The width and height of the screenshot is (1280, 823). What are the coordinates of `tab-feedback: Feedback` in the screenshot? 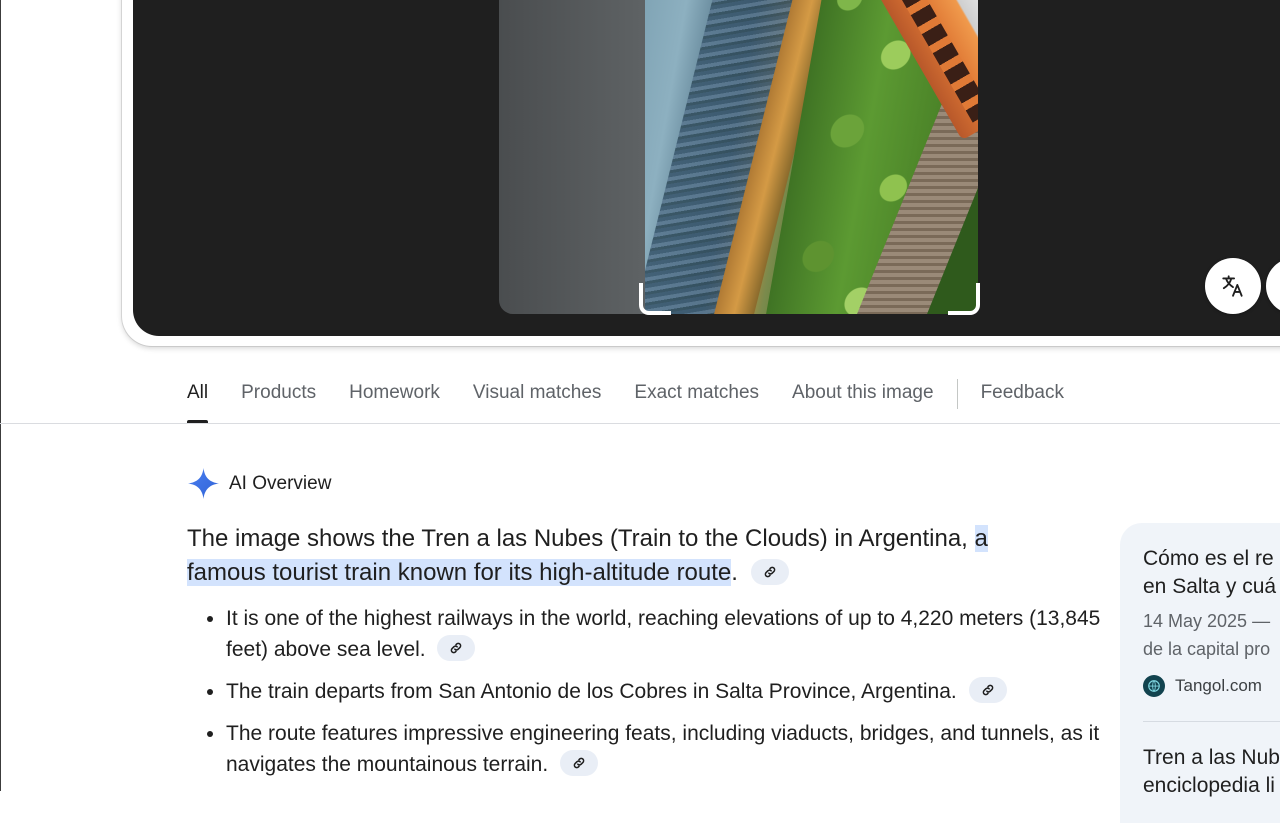 It's located at (1022, 397).